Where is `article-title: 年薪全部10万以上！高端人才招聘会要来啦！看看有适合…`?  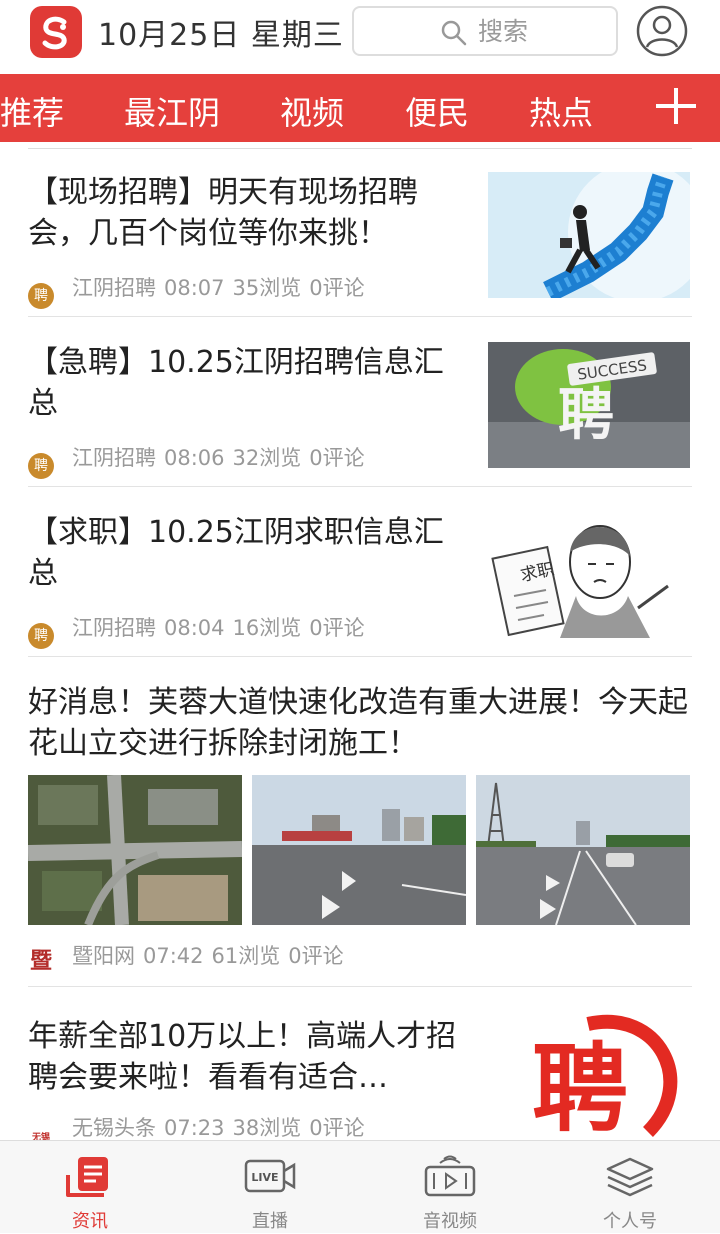
article-title: 年薪全部10万以上！高端人才招聘会要来啦！看看有适合… is located at coordinates (242, 1057).